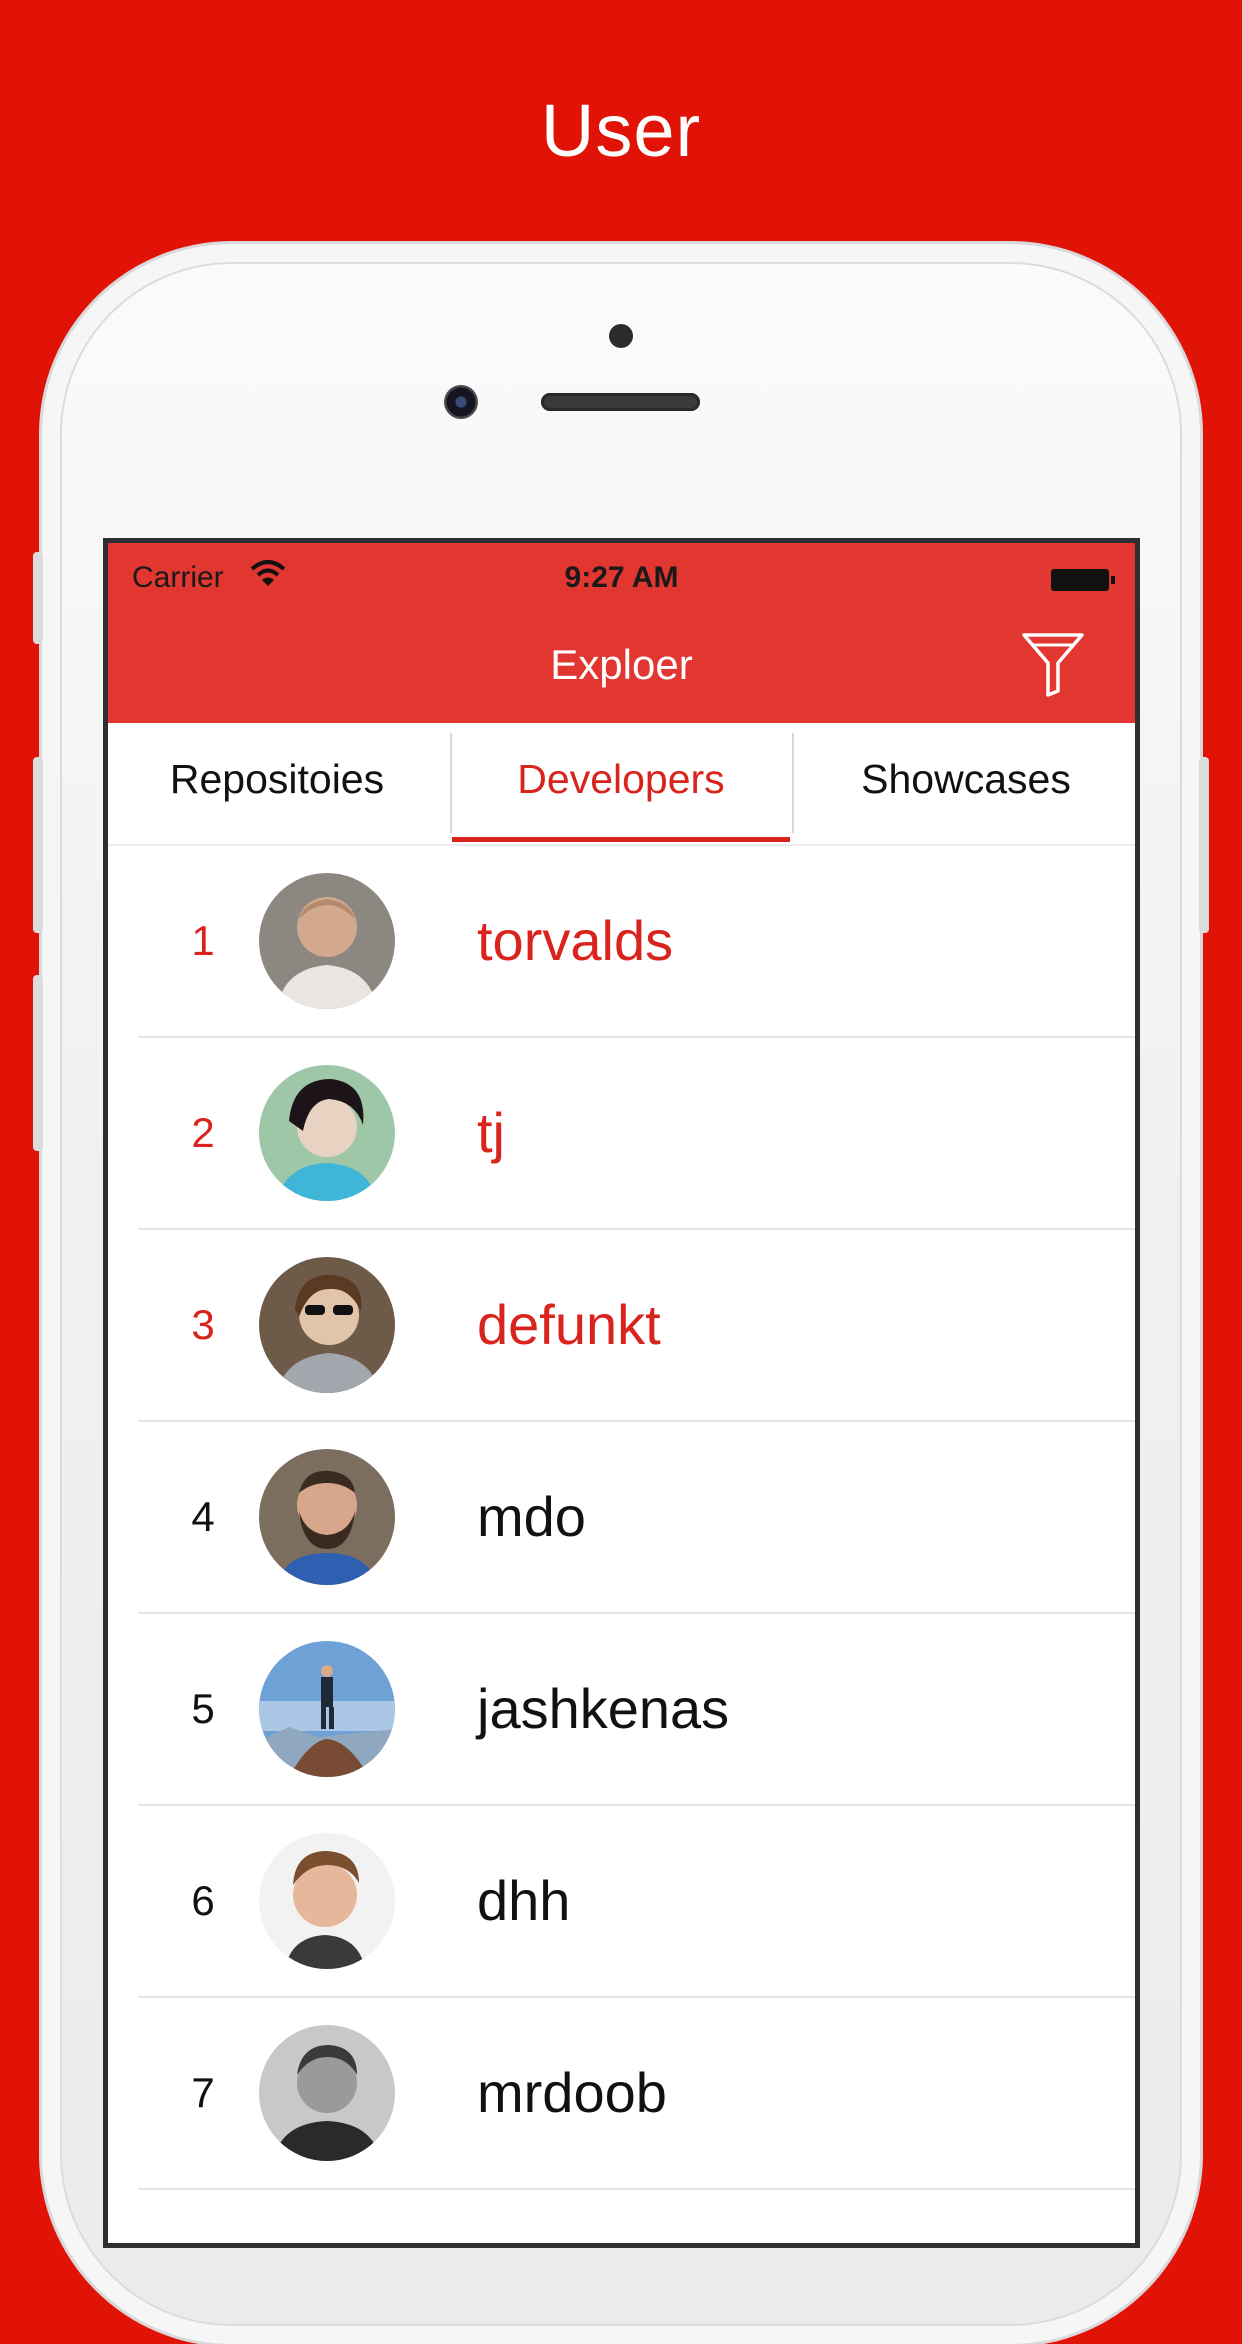 This screenshot has height=2344, width=1242. Describe the element at coordinates (569, 1324) in the screenshot. I see `developer-name: defunkt` at that location.